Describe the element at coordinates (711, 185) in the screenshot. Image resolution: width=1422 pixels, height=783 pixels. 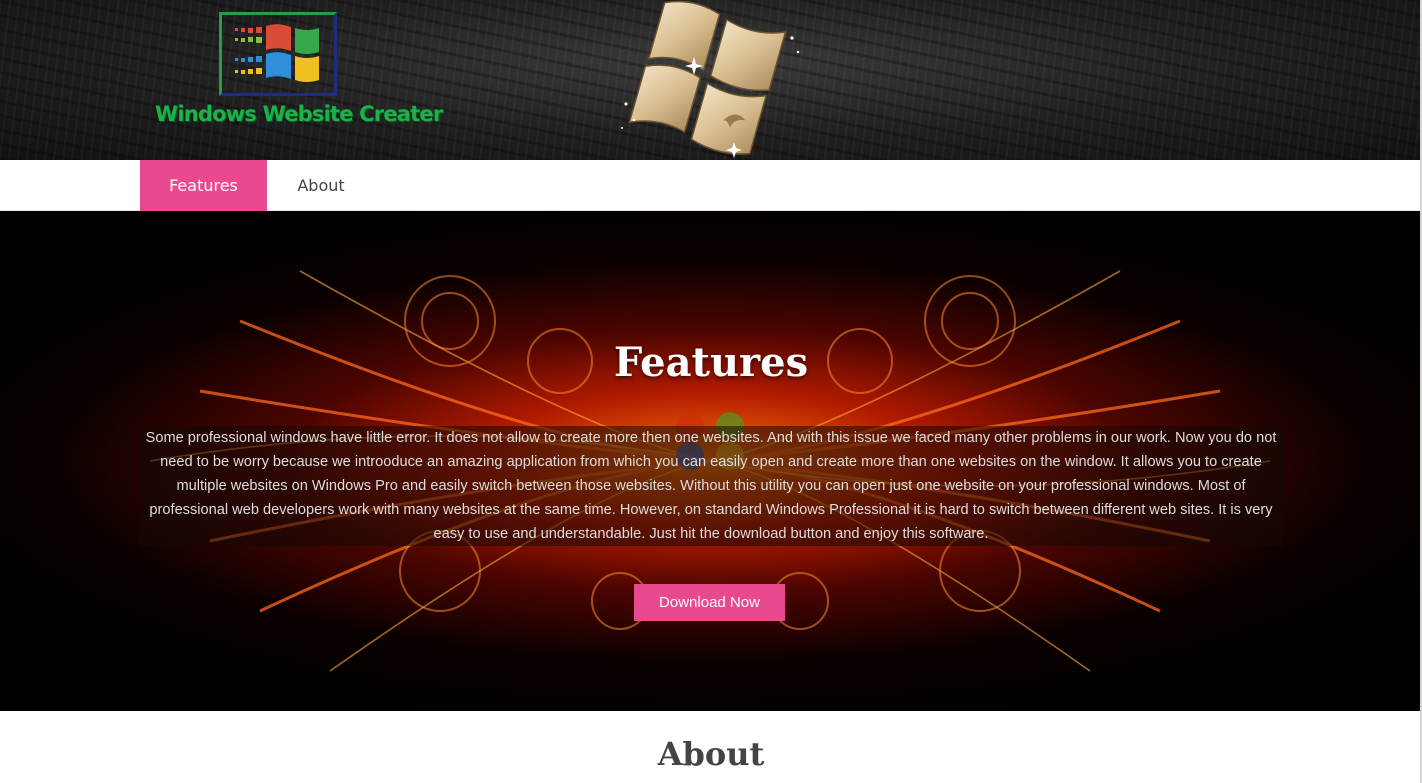
I see `main-nav: Features About` at that location.